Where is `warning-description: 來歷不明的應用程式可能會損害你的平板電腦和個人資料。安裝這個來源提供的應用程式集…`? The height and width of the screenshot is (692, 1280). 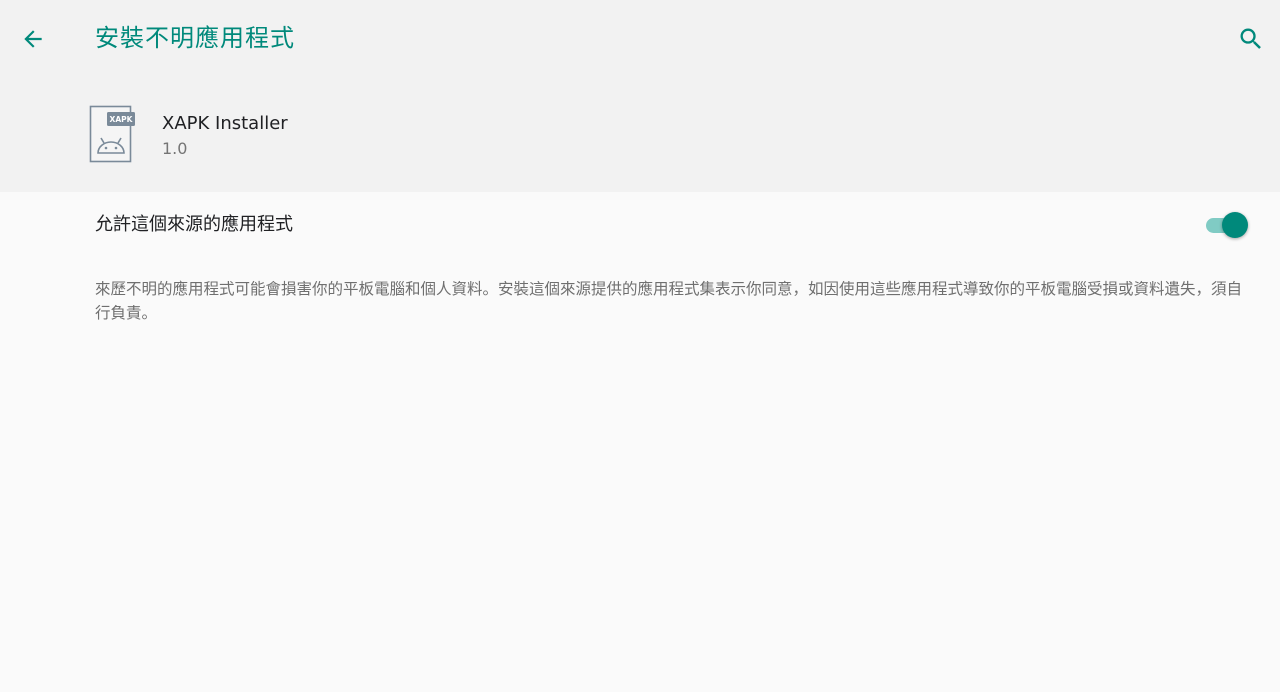
warning-description: 來歷不明的應用程式可能會損害你的平板電腦和個人資料。安裝這個來源提供的應用程式集… is located at coordinates (669, 301).